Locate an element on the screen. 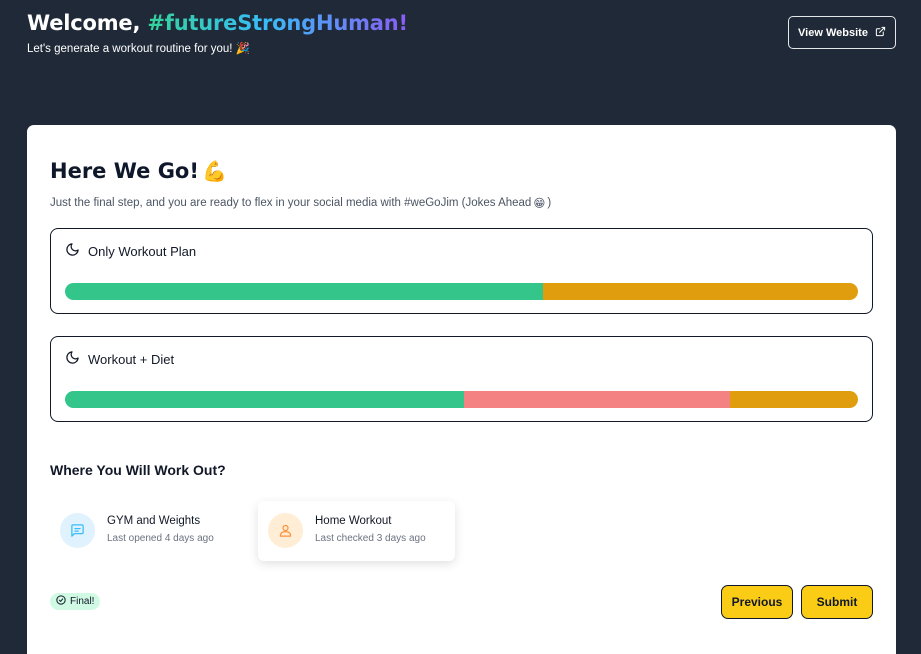  grin-icon: 😁 is located at coordinates (539, 204).